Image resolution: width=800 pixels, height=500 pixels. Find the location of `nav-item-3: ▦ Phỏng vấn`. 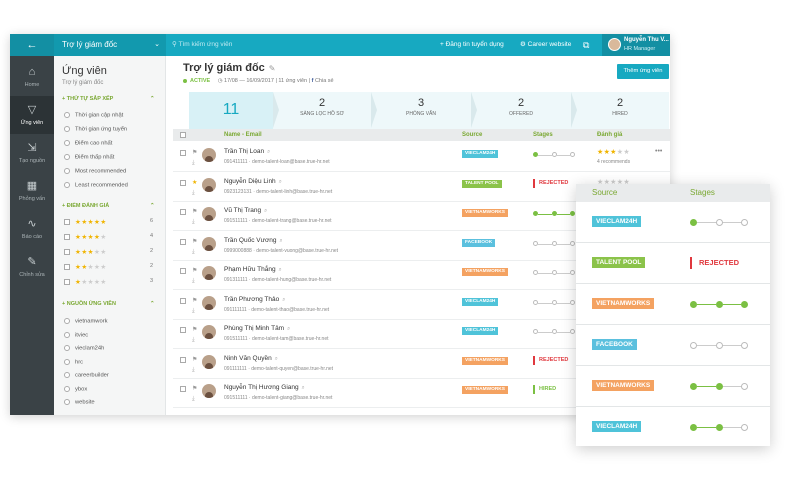

nav-item-3: ▦ Phỏng vấn is located at coordinates (32, 191).